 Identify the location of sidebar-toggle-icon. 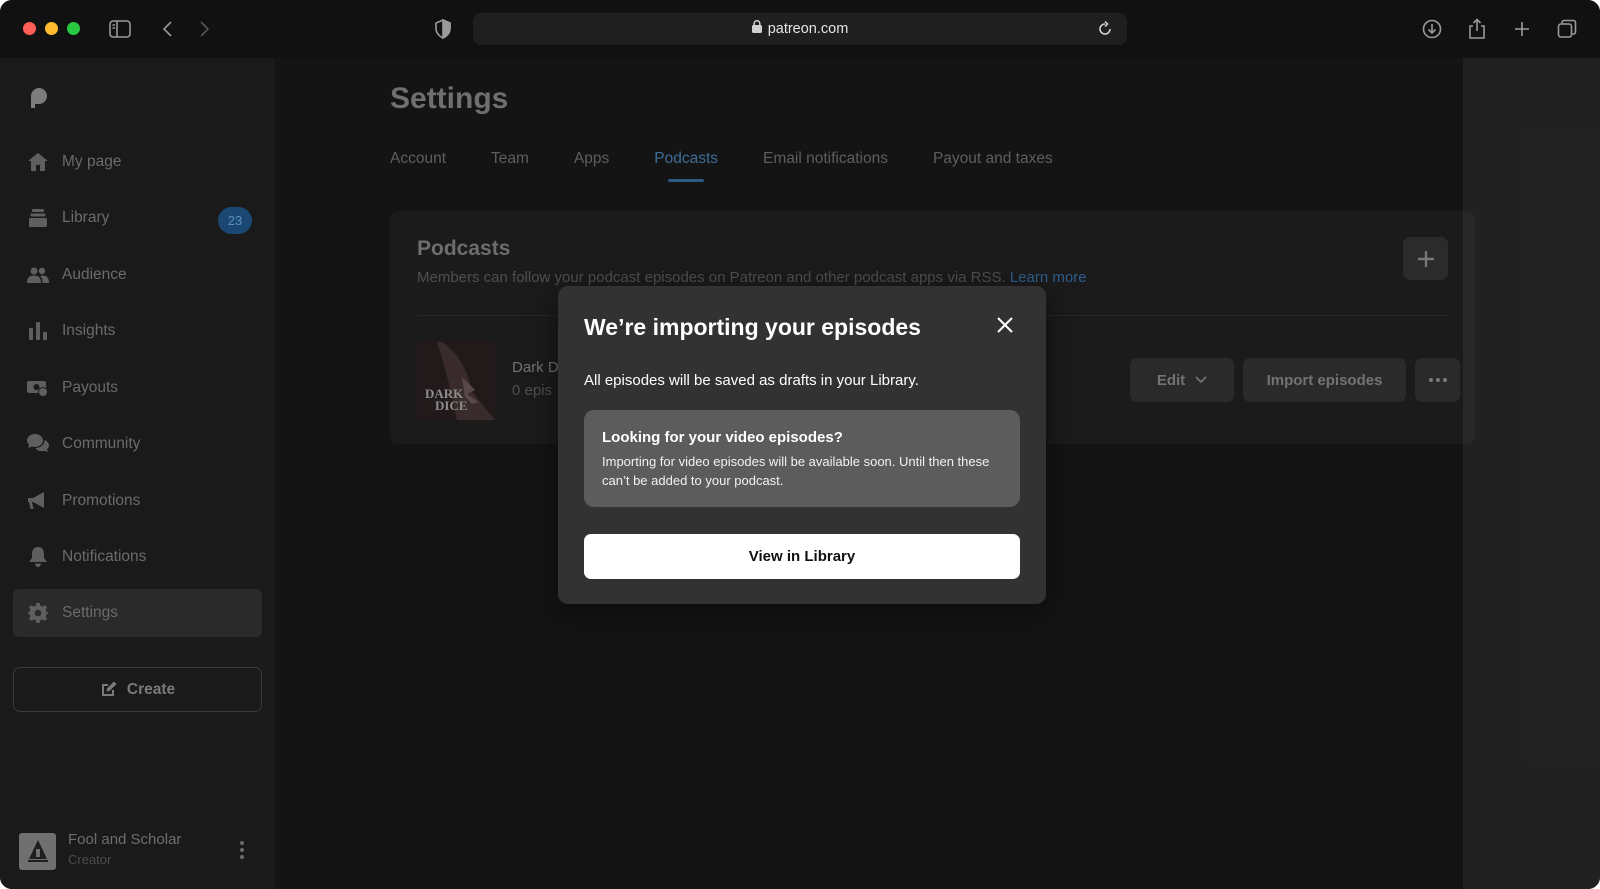
(120, 29).